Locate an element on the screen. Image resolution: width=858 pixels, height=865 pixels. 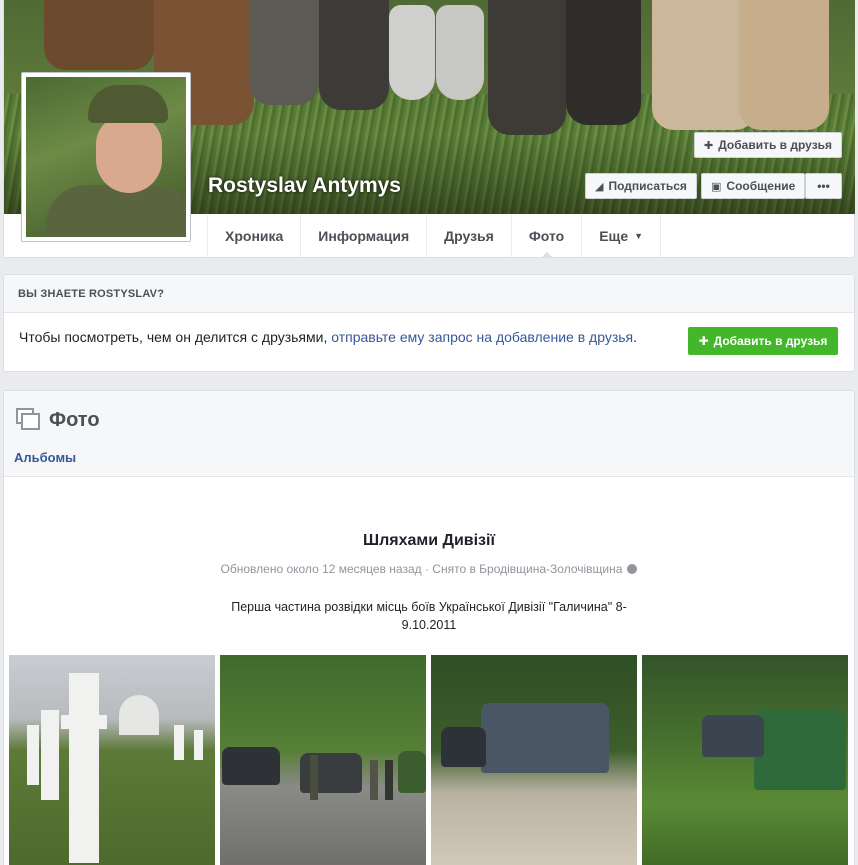
know-heading: ВЫ ЗНАЕТЕ ROSTYSLAV? is located at coordinates (429, 294).